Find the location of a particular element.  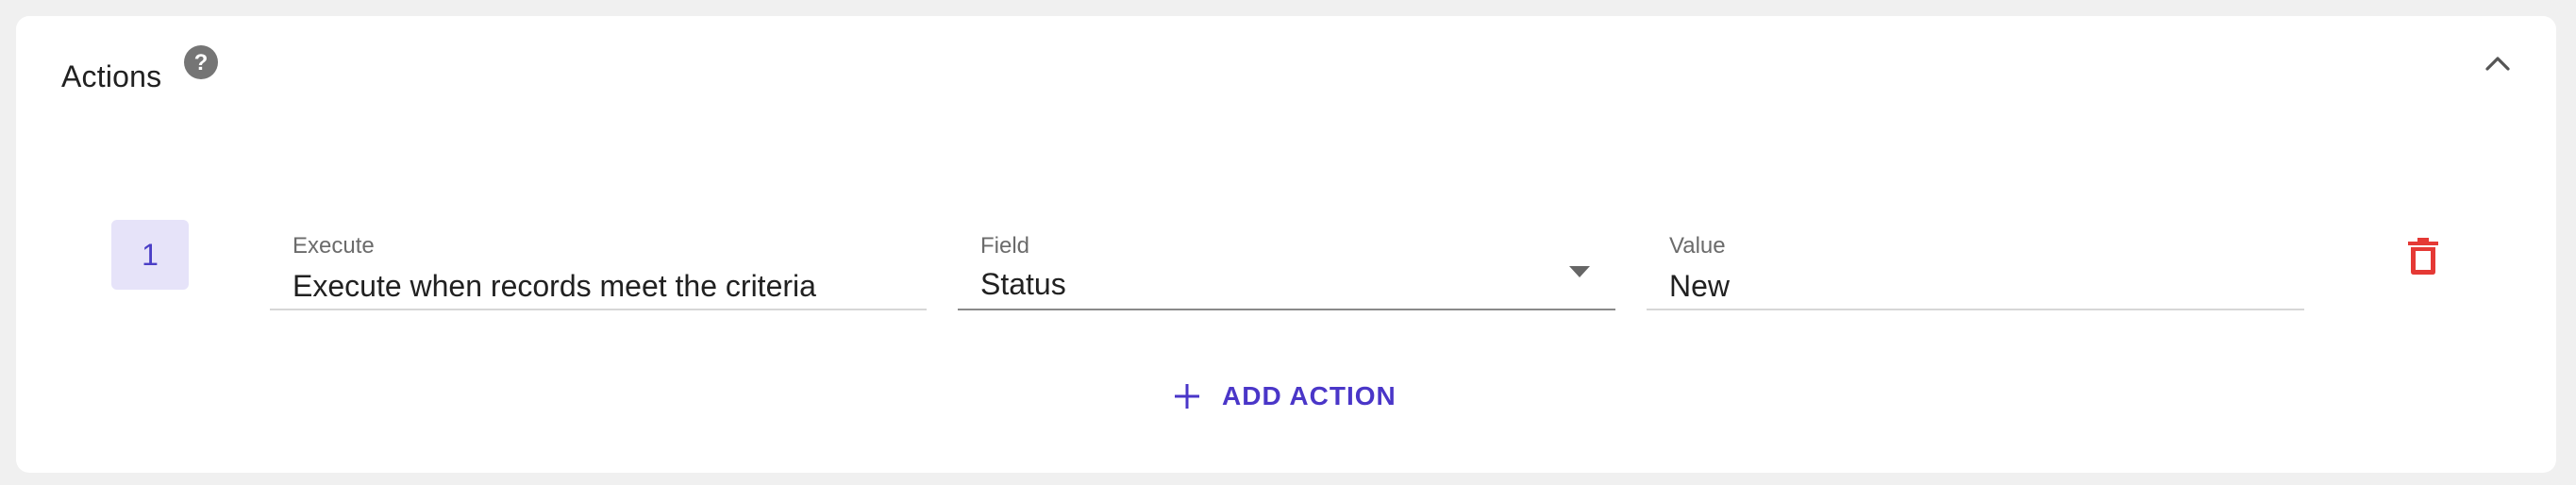

chevron-up-icon is located at coordinates (2497, 64).